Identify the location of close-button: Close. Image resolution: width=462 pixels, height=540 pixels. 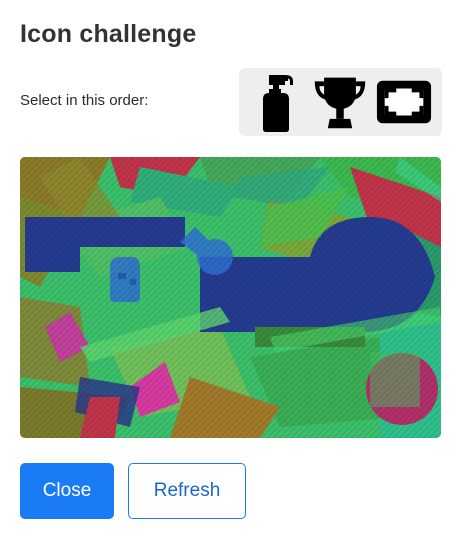
(67, 491).